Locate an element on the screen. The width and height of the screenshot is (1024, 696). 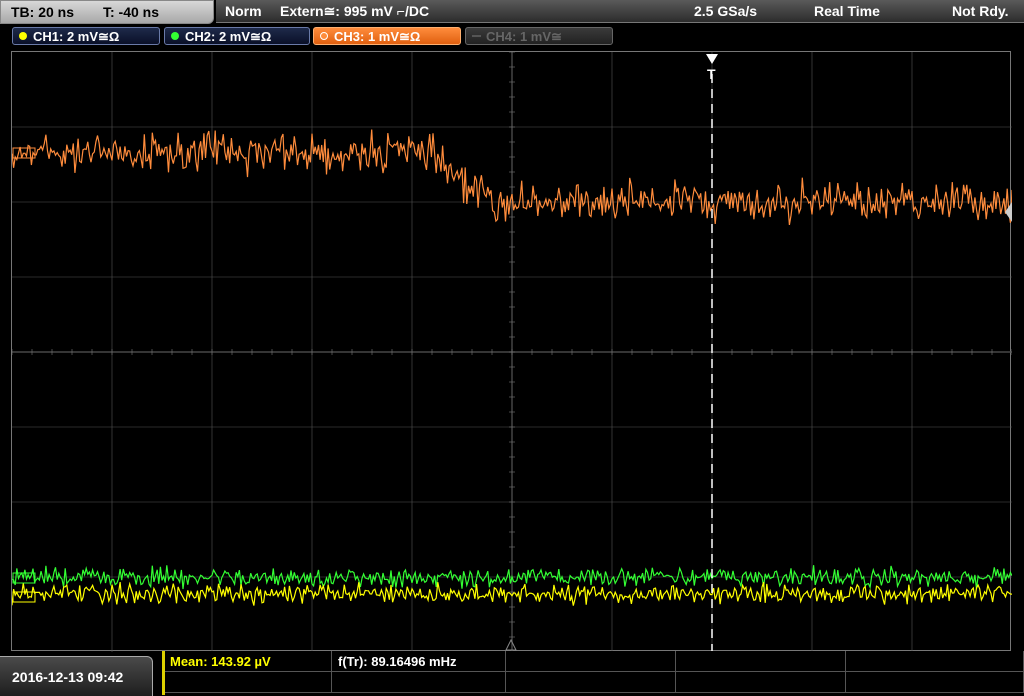
run-status: Not Rdy. is located at coordinates (980, 11).